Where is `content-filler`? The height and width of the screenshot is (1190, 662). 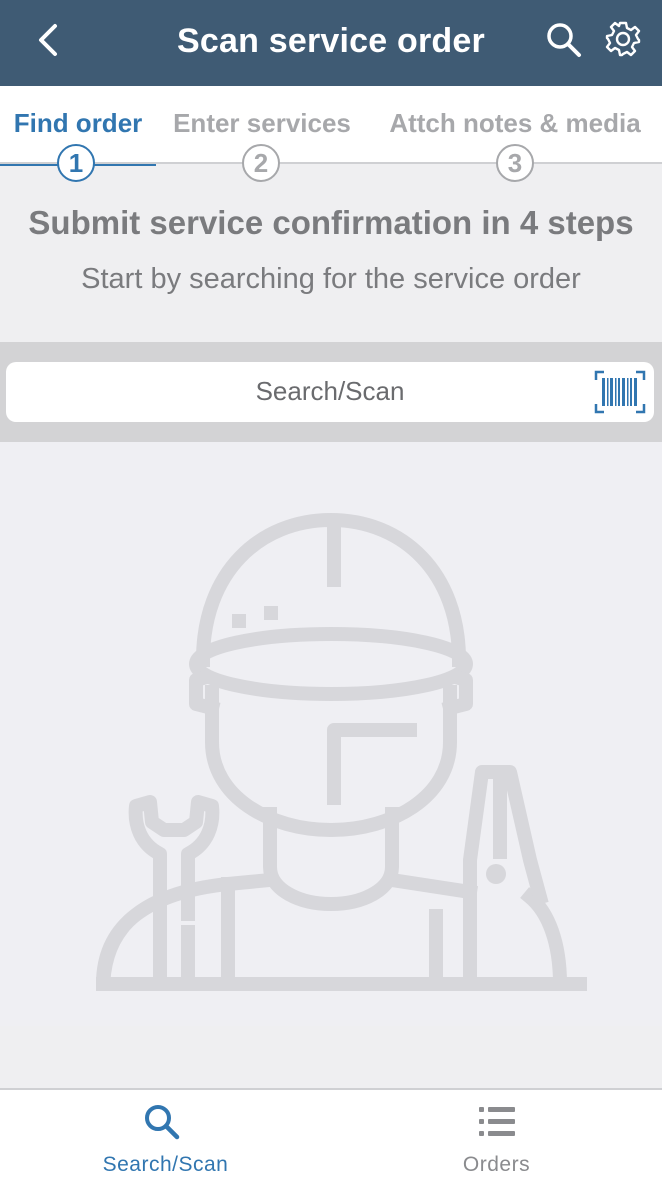
content-filler is located at coordinates (331, 1057).